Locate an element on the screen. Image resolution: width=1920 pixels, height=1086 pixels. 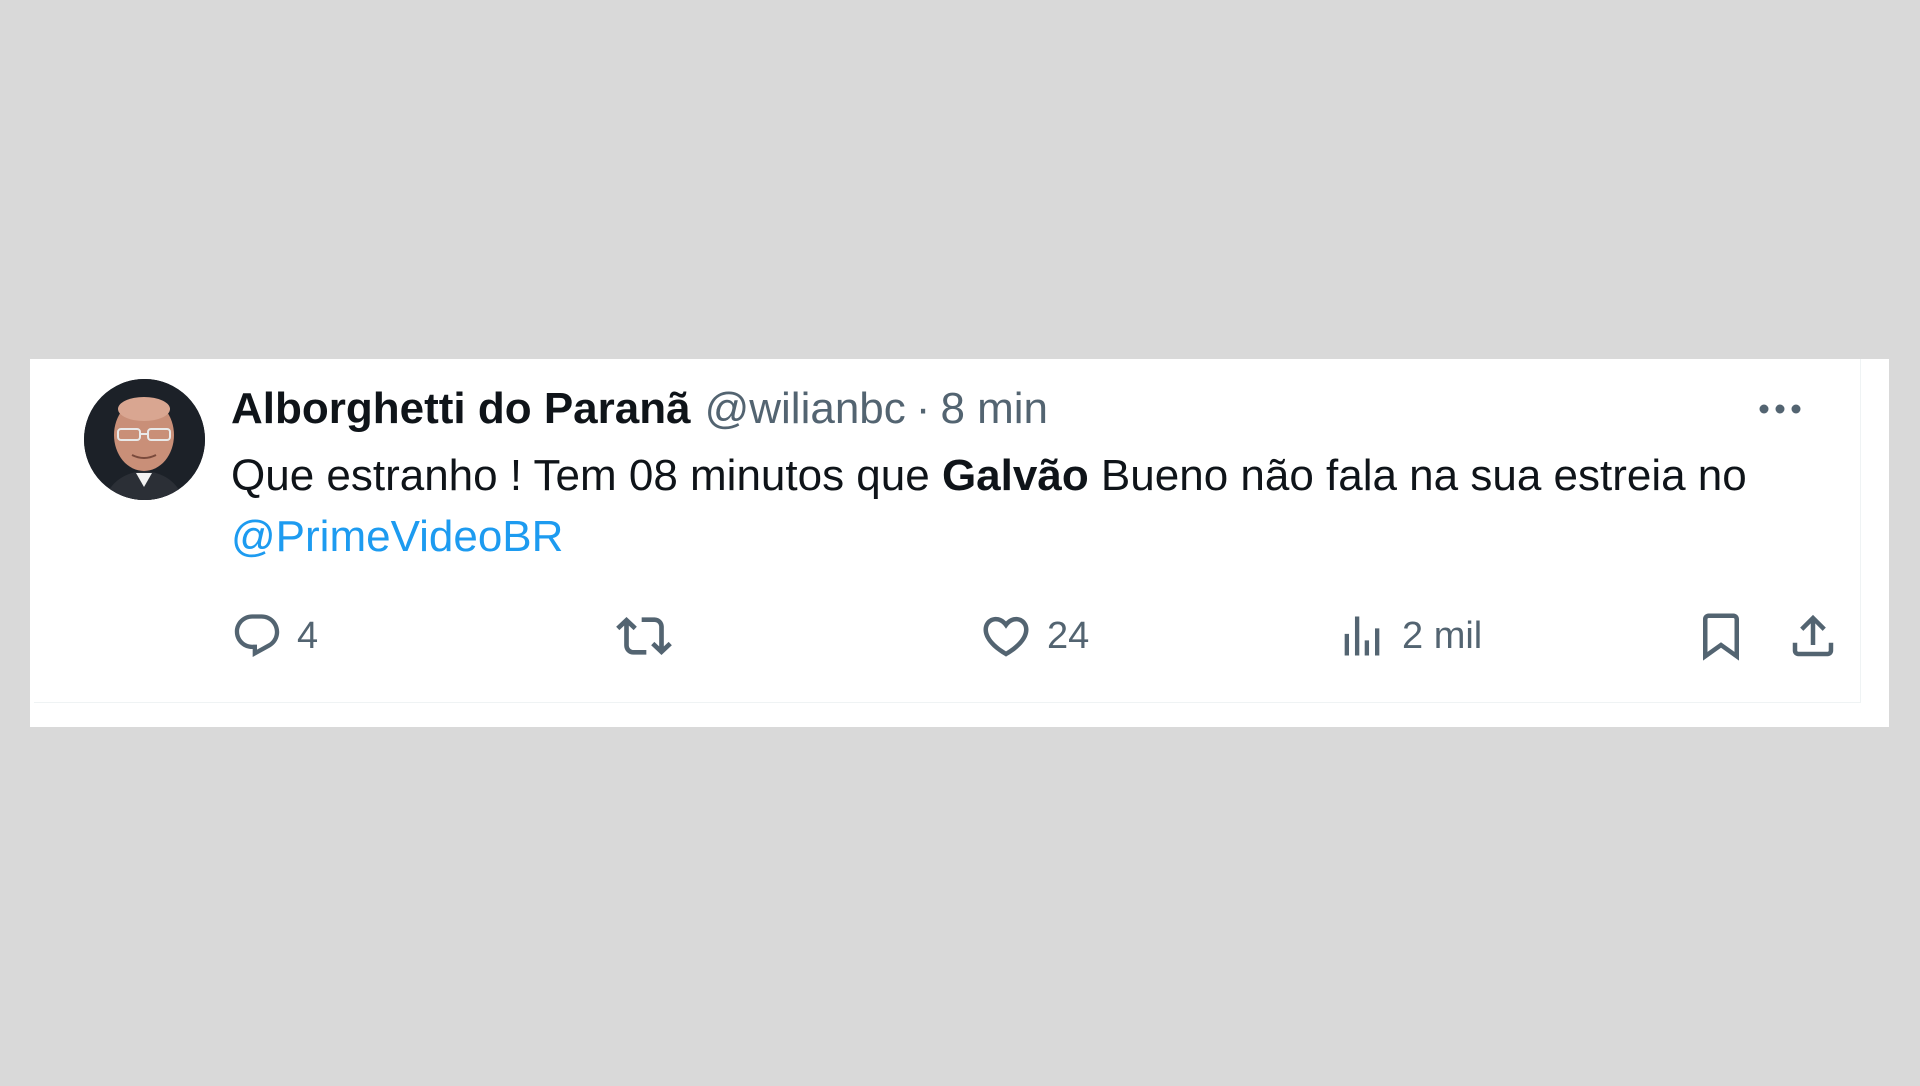
timestamp: 8 min is located at coordinates (994, 409).